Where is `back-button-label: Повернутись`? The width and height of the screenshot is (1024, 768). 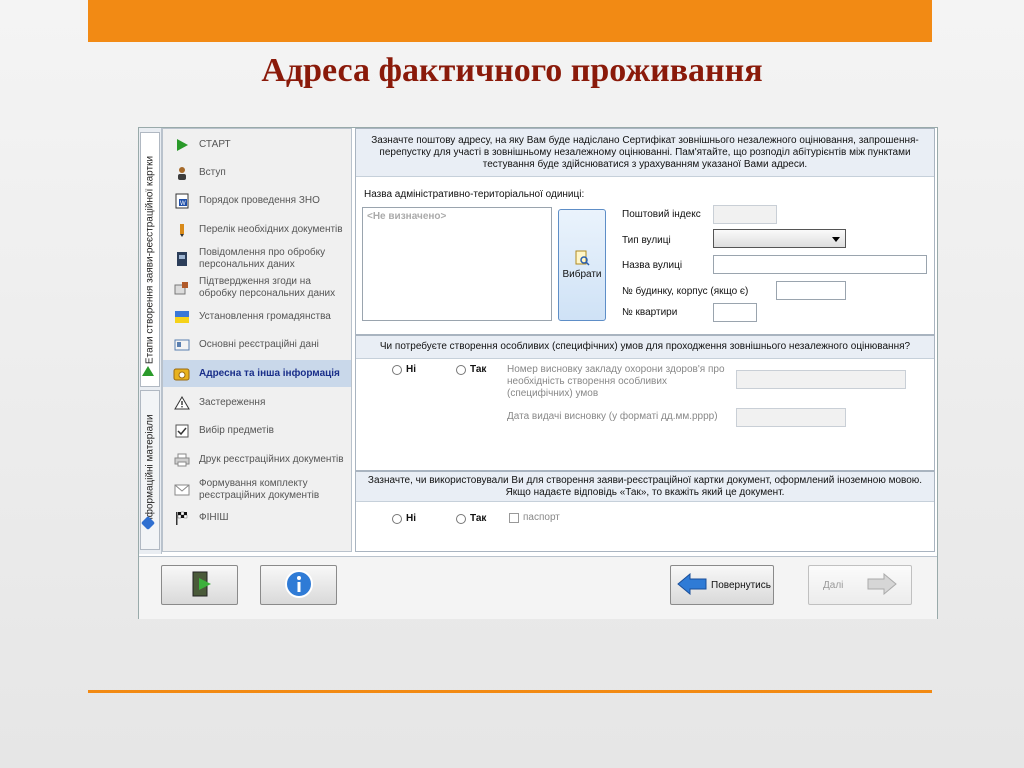 back-button-label: Повернутись is located at coordinates (741, 585).